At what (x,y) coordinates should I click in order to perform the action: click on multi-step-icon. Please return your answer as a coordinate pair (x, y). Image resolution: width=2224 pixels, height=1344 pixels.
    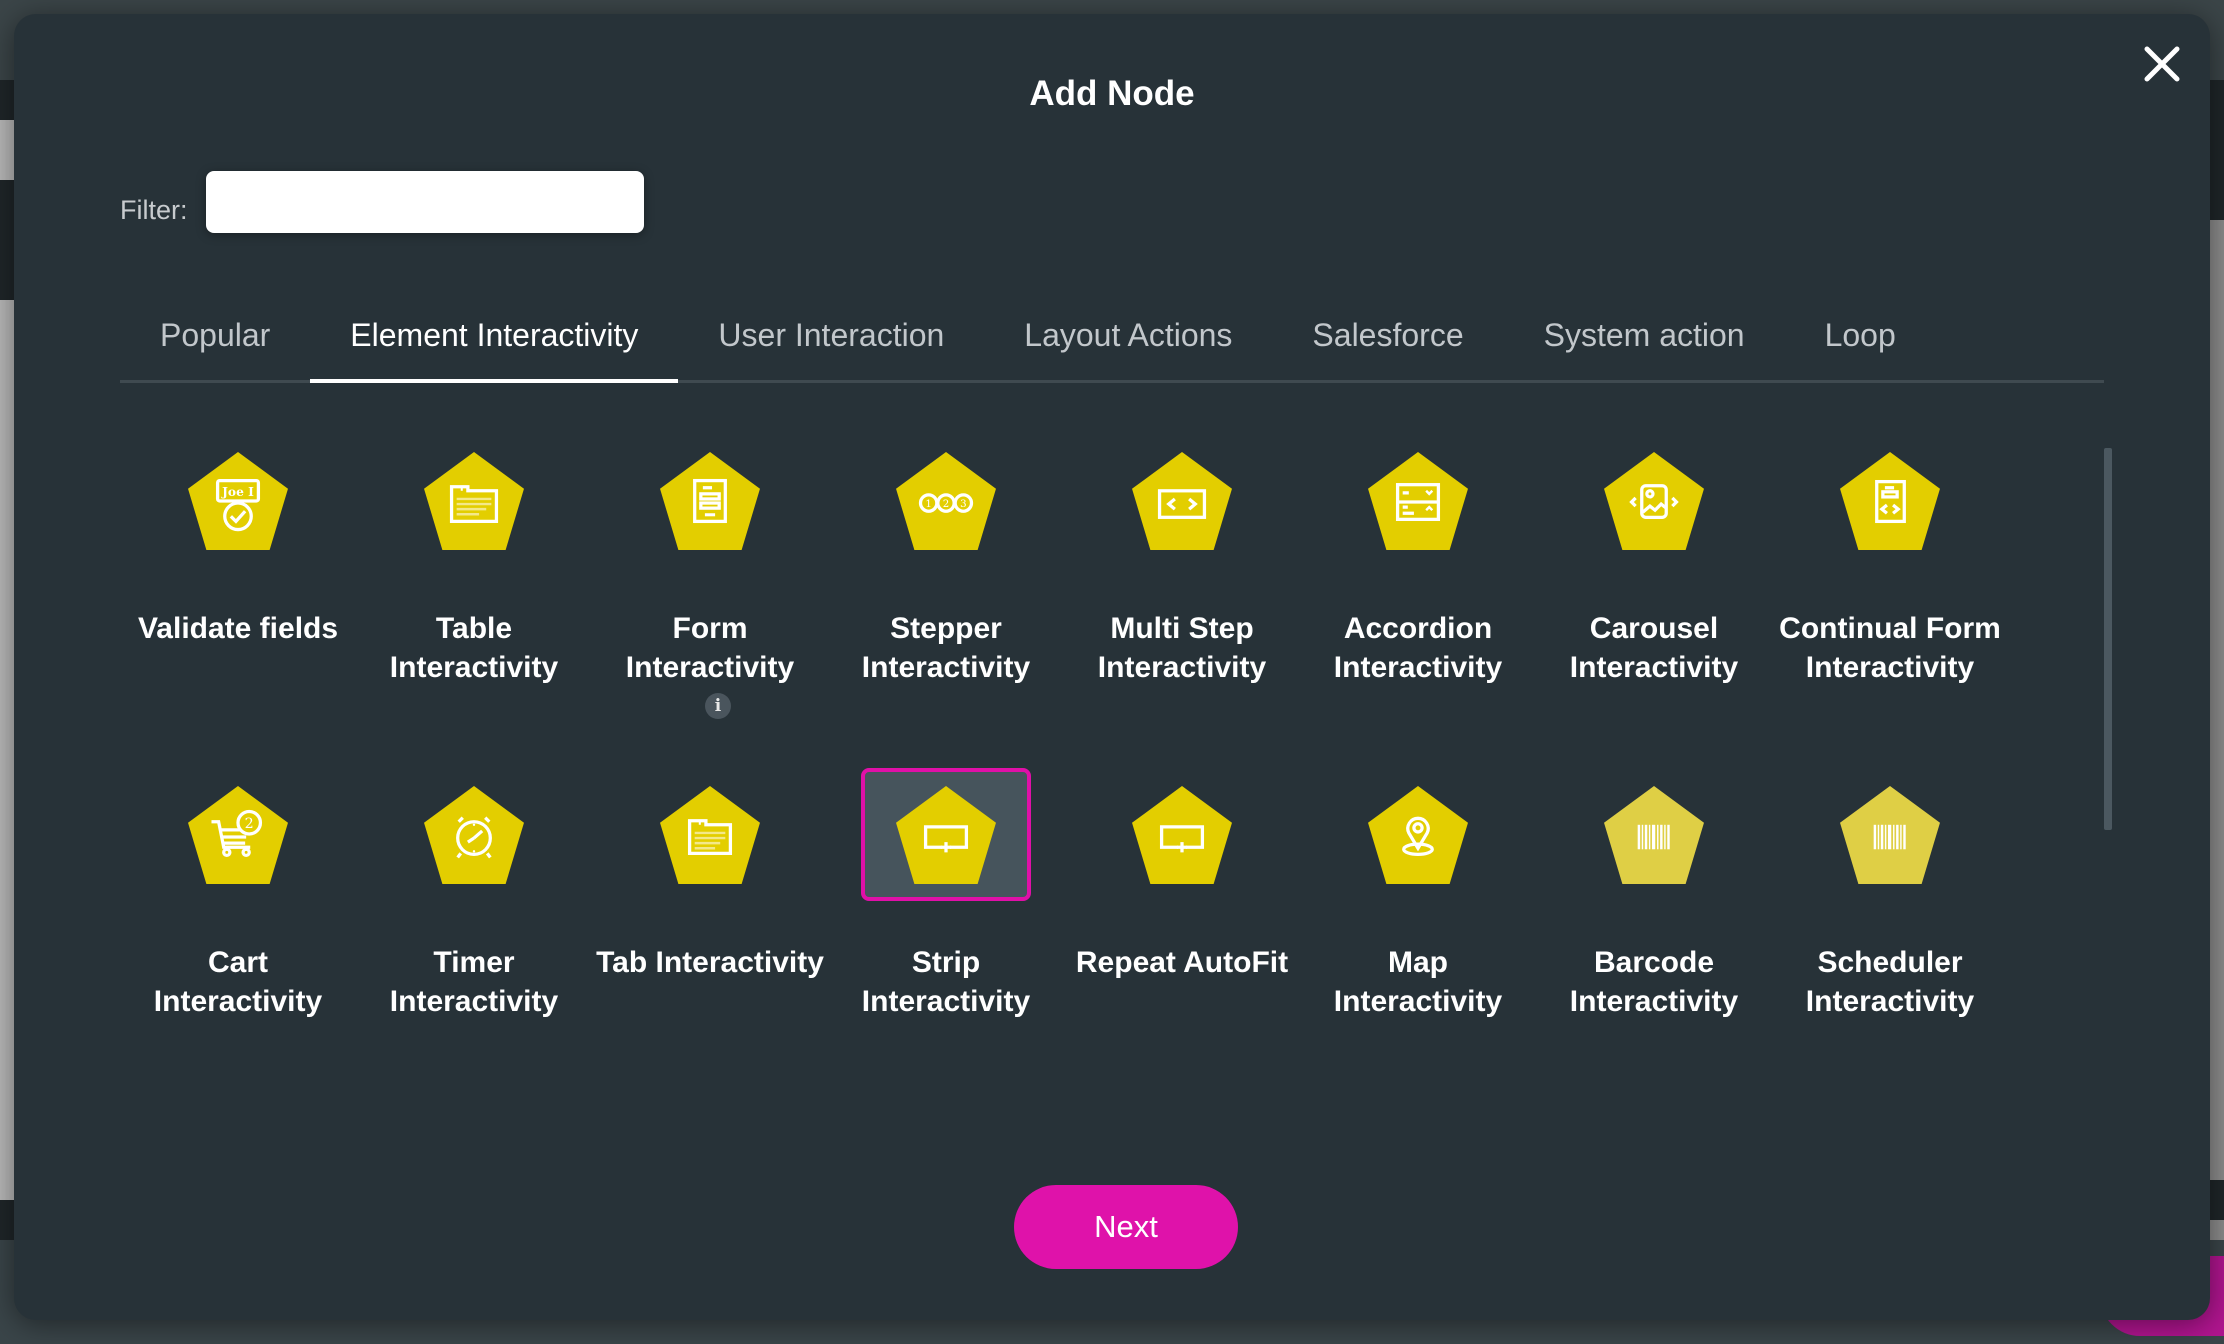
    Looking at the image, I should click on (1182, 500).